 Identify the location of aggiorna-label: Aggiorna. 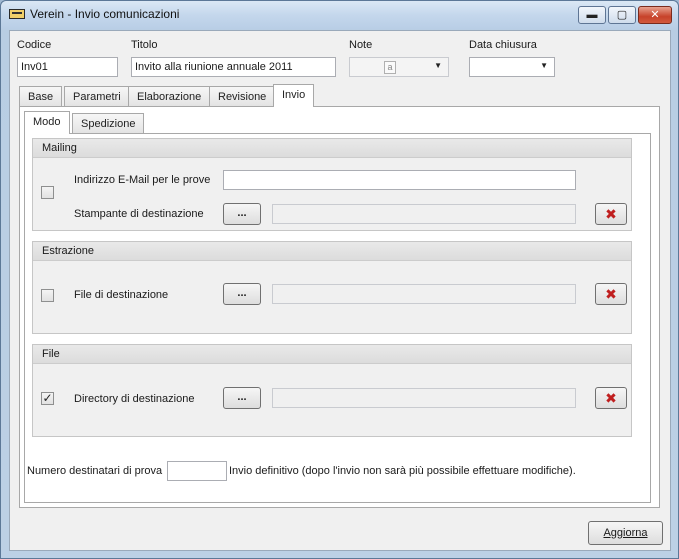
(625, 533).